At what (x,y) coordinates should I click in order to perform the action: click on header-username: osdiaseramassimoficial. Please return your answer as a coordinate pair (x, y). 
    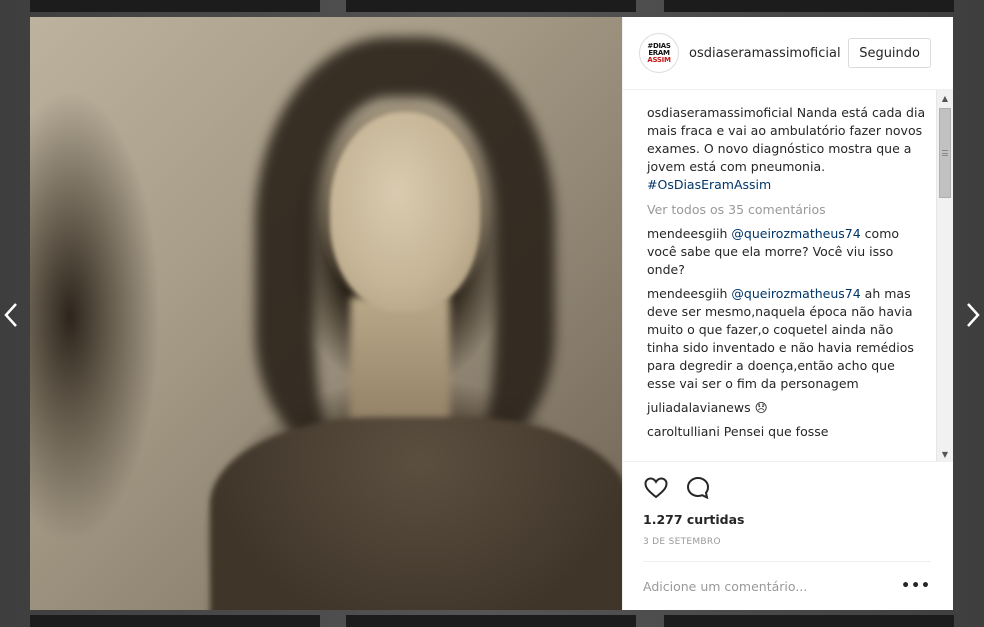
    Looking at the image, I should click on (768, 53).